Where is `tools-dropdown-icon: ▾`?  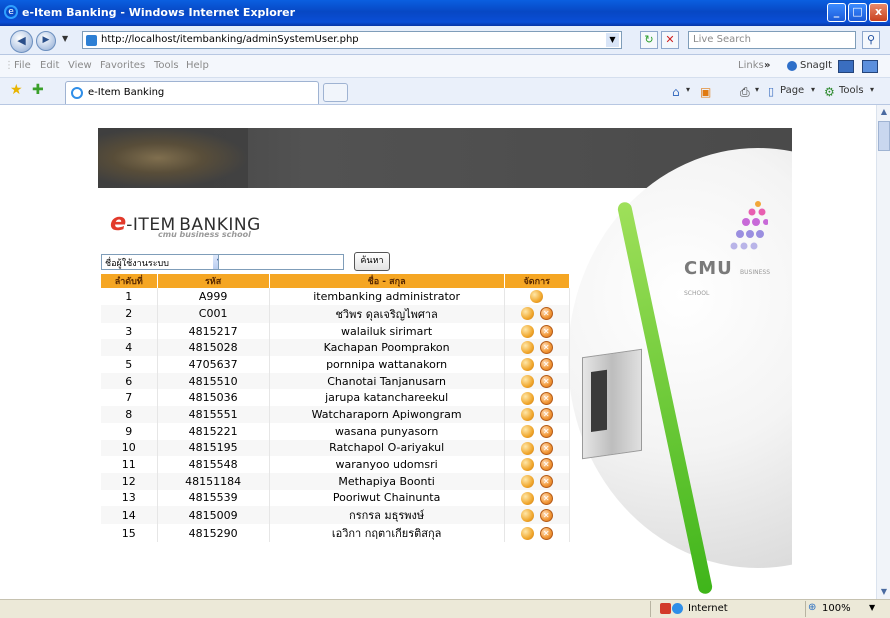 tools-dropdown-icon: ▾ is located at coordinates (872, 89).